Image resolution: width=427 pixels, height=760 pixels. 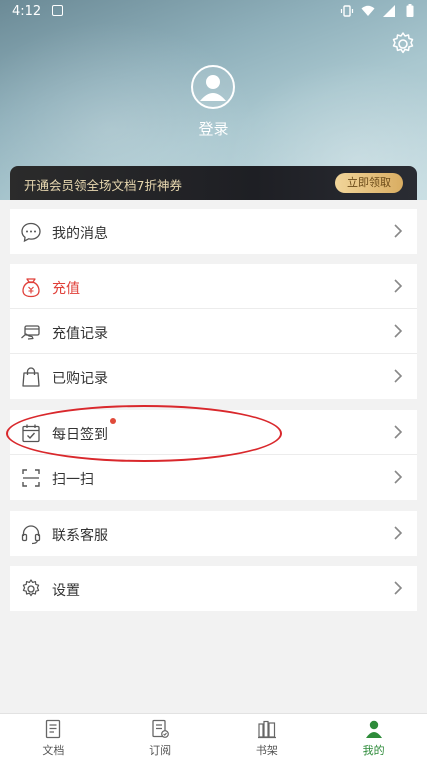 I want to click on shopping-bag-icon, so click(x=31, y=377).